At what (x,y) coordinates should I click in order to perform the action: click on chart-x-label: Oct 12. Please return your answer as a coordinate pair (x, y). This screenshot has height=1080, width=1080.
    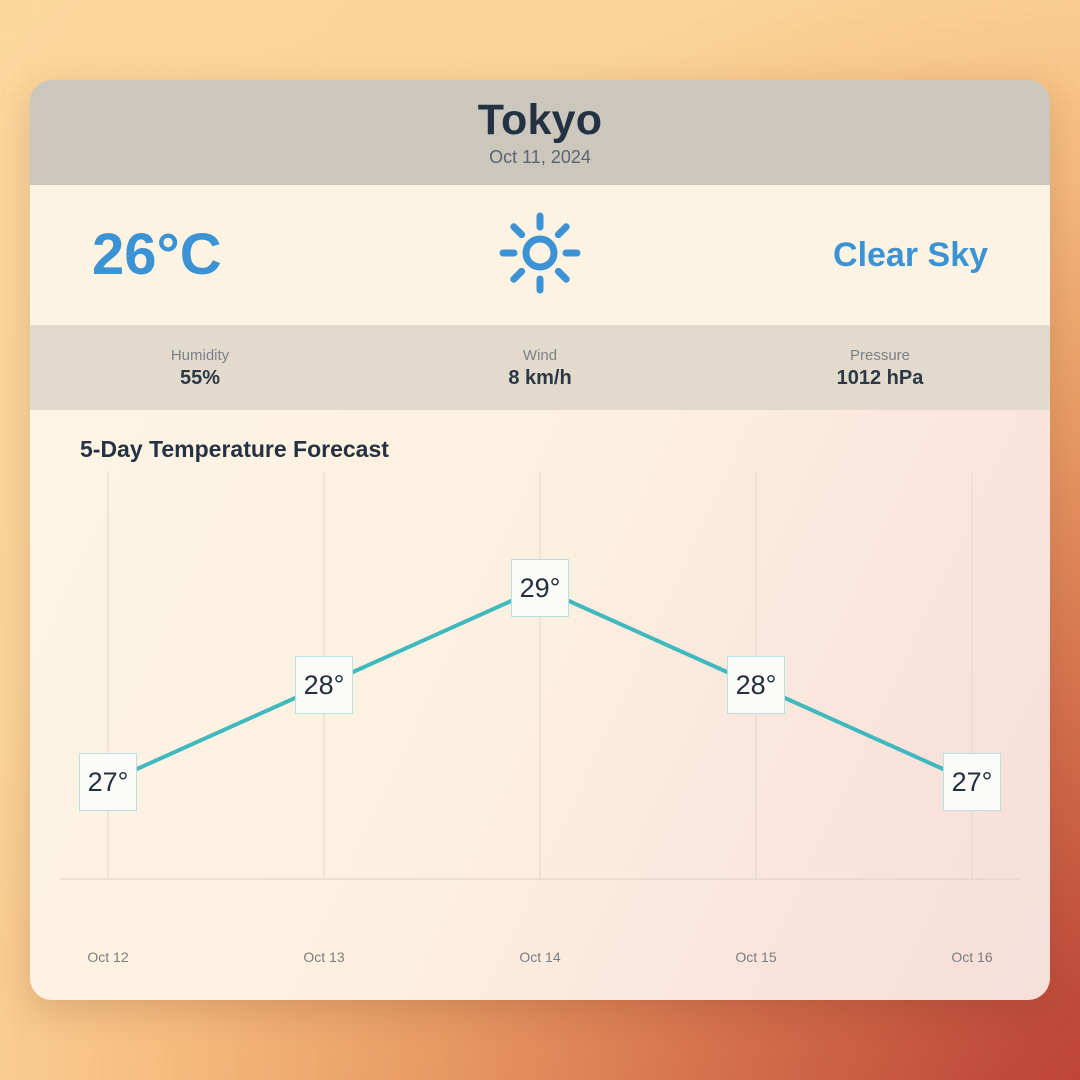
    Looking at the image, I should click on (108, 957).